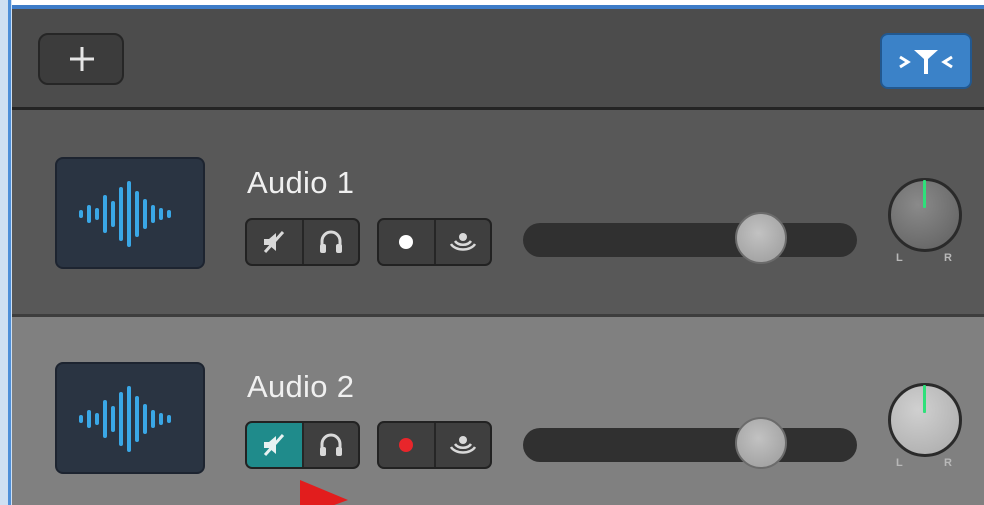  I want to click on track-filter-button, so click(926, 61).